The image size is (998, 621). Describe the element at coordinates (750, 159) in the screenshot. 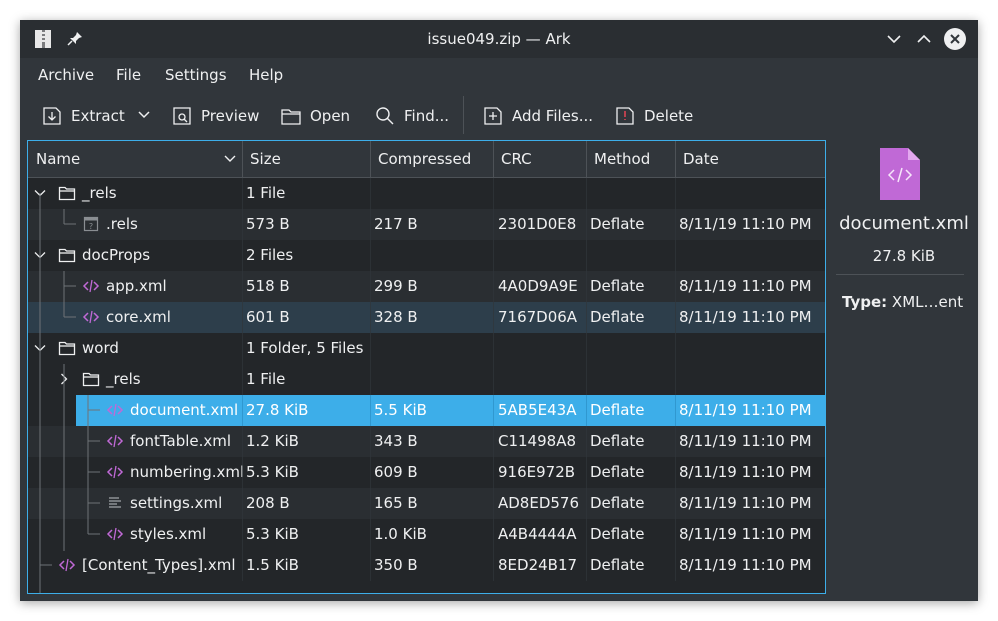

I see `column-date: Date` at that location.